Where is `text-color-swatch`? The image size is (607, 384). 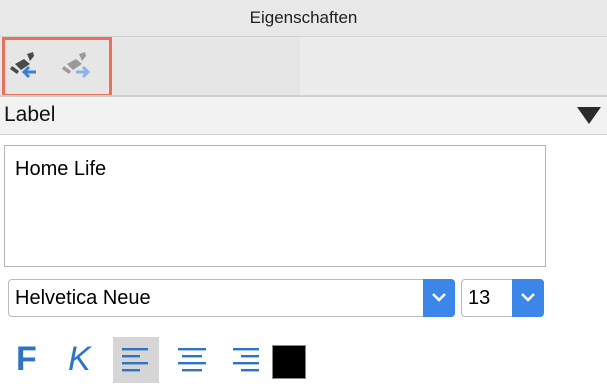 text-color-swatch is located at coordinates (289, 362).